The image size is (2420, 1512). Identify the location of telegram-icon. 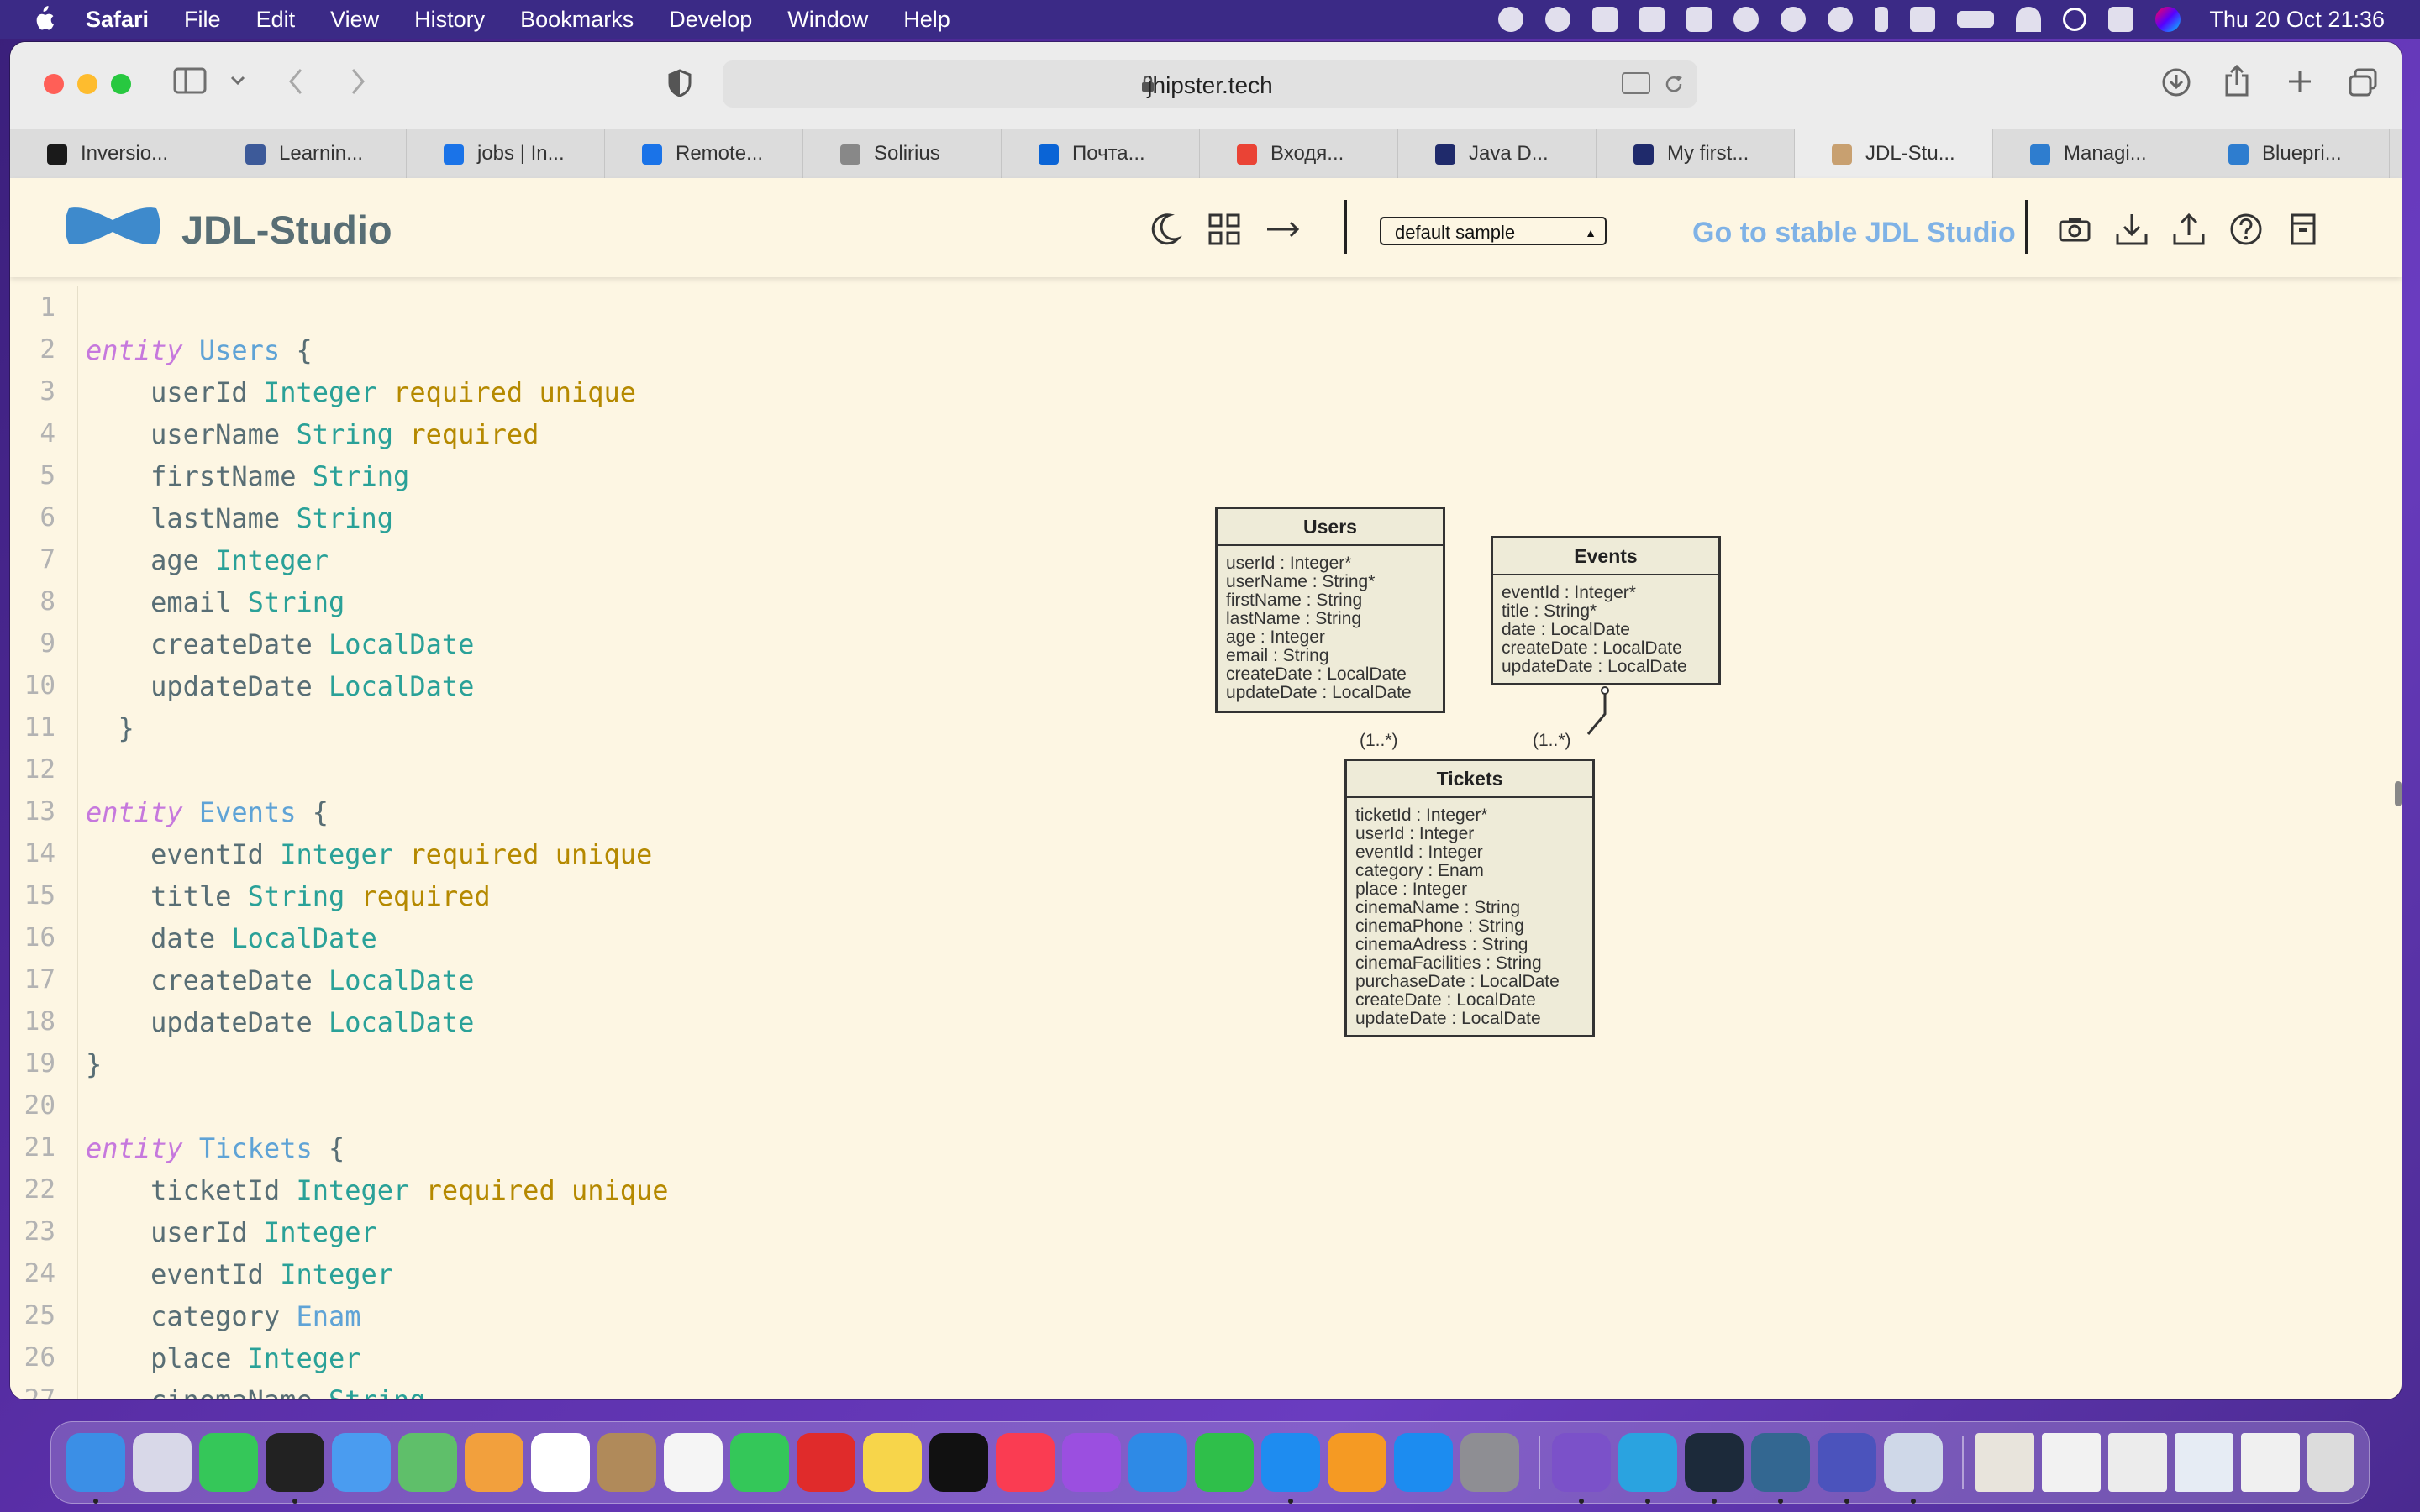
(1648, 1468).